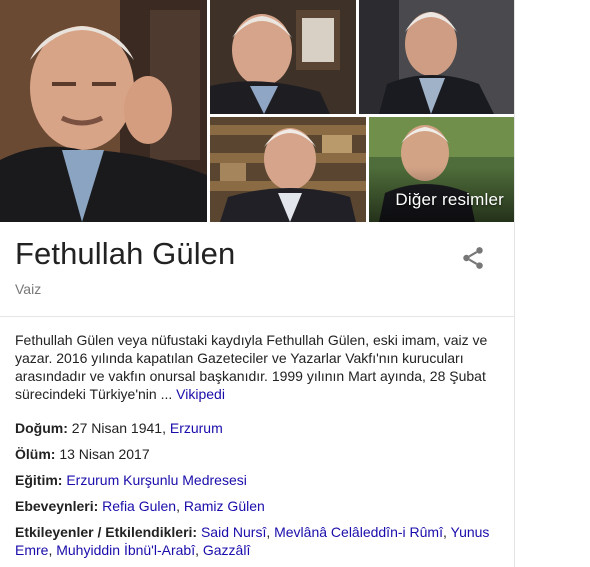 This screenshot has height=567, width=590. What do you see at coordinates (224, 506) in the screenshot?
I see `fact-parent-link-2: Ramiz Gülen` at bounding box center [224, 506].